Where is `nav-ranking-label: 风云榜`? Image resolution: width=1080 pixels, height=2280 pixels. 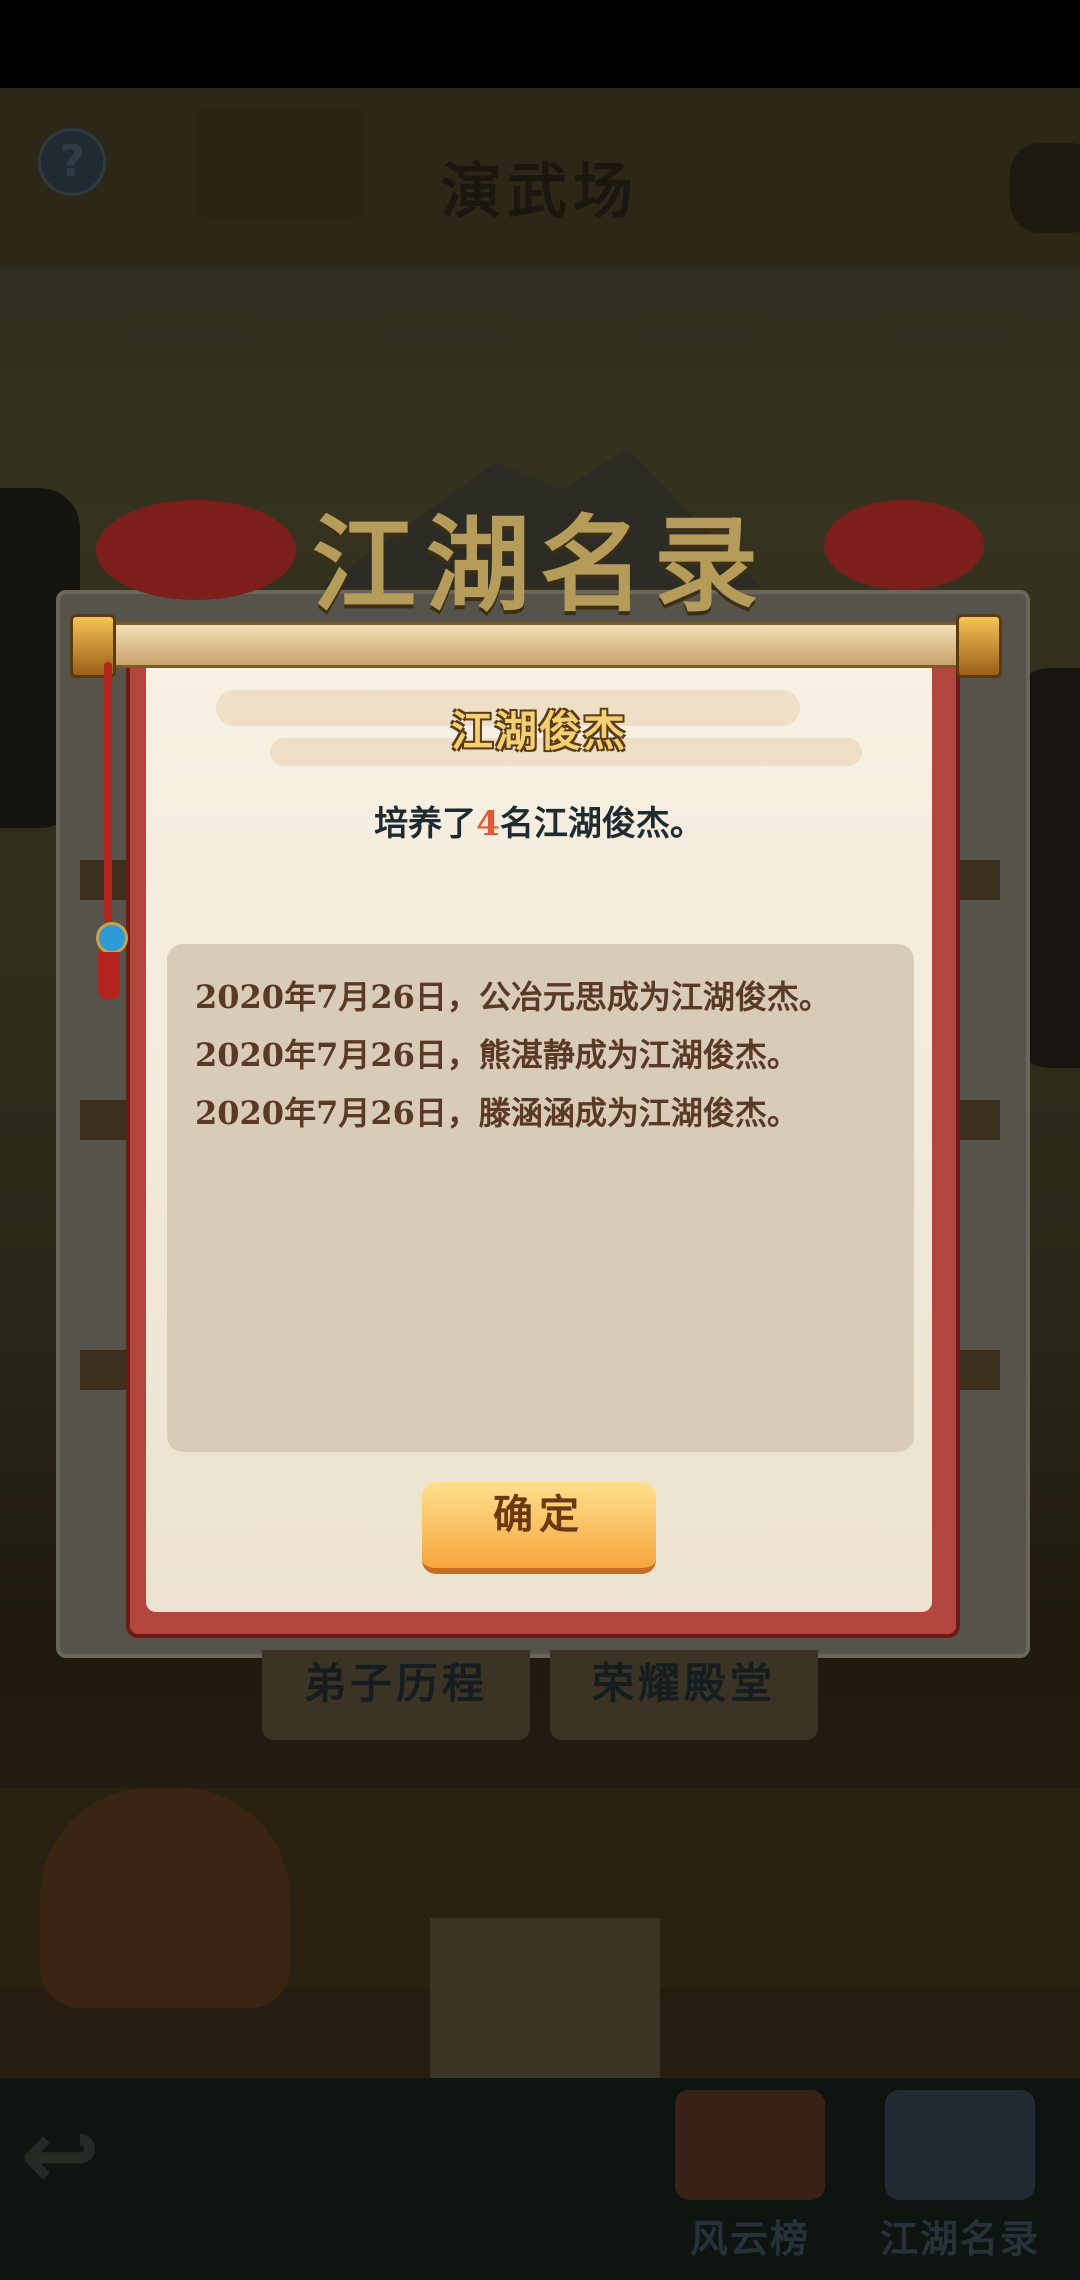 nav-ranking-label: 风云榜 is located at coordinates (749, 2239).